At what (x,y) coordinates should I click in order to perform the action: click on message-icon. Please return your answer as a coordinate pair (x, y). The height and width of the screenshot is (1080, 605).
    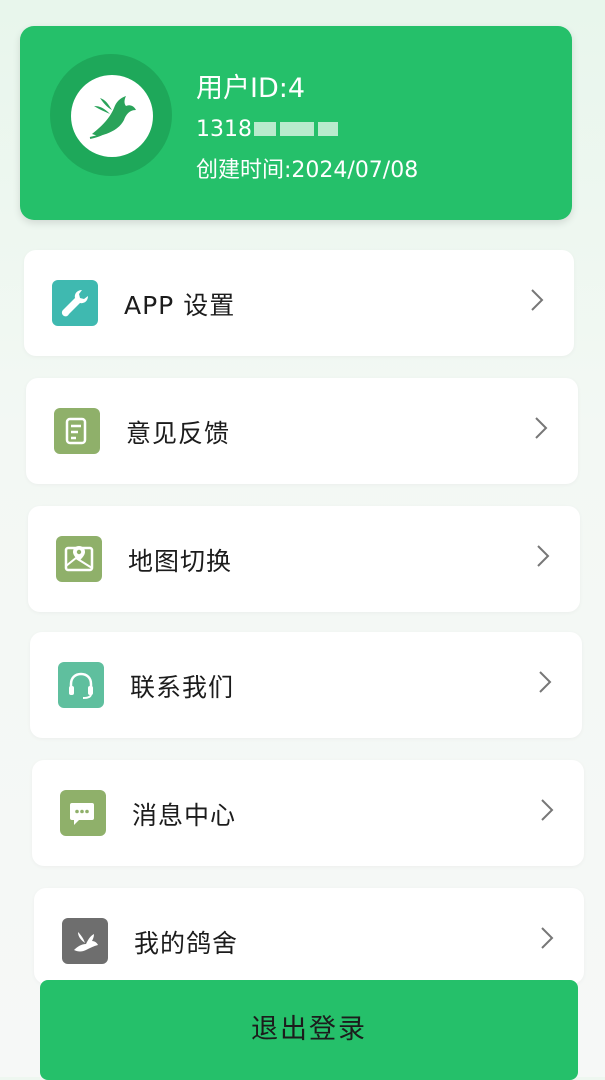
    Looking at the image, I should click on (83, 813).